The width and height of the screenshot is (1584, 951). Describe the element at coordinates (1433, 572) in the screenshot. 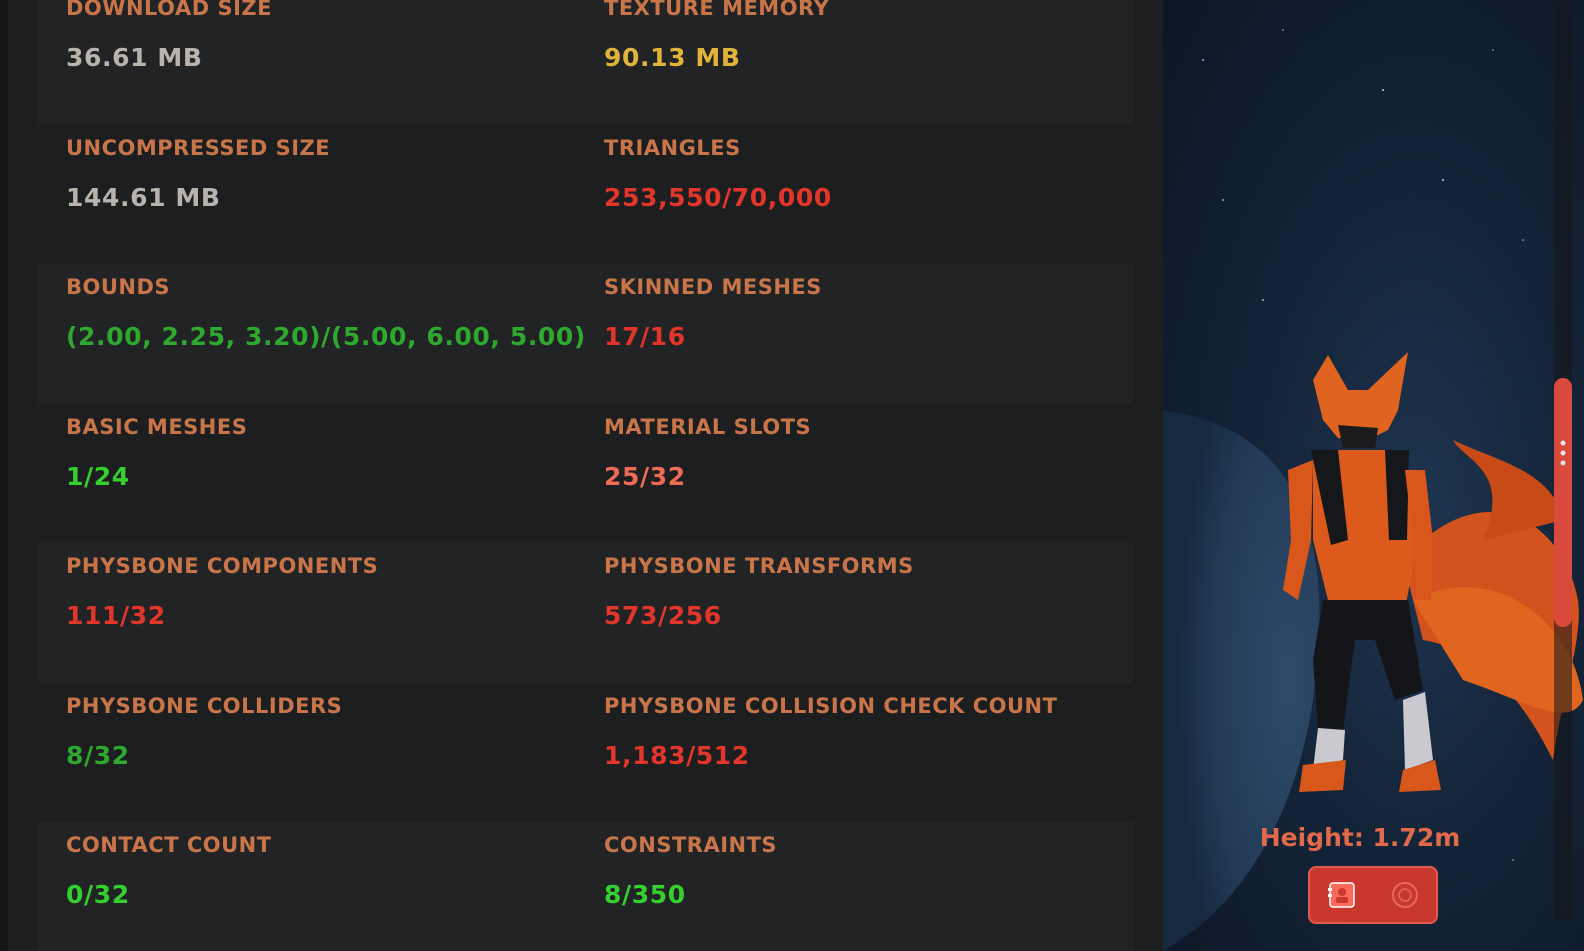

I see `fox-avatar-model` at that location.